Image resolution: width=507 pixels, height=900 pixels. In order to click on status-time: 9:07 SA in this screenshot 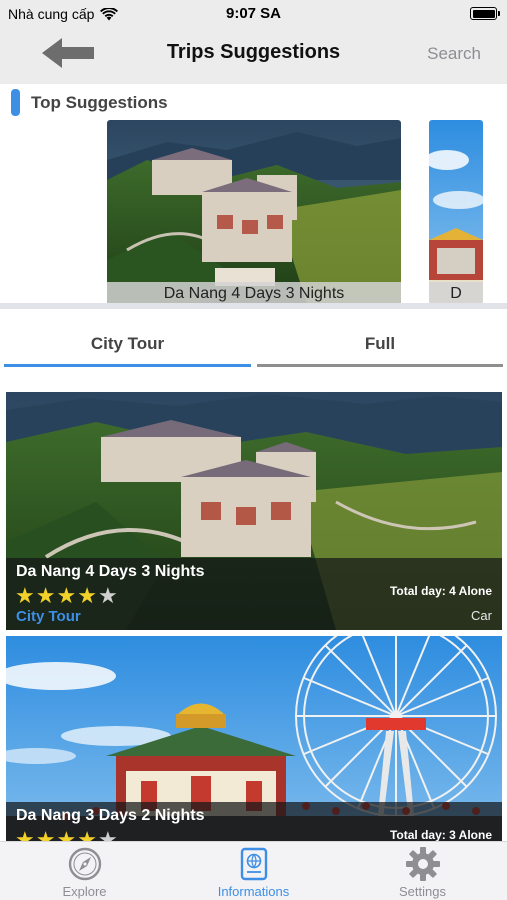, I will do `click(253, 13)`.